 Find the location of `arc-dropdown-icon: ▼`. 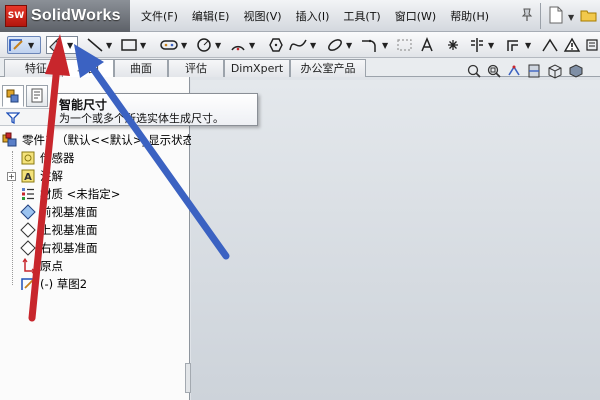

arc-dropdown-icon: ▼ is located at coordinates (252, 45).